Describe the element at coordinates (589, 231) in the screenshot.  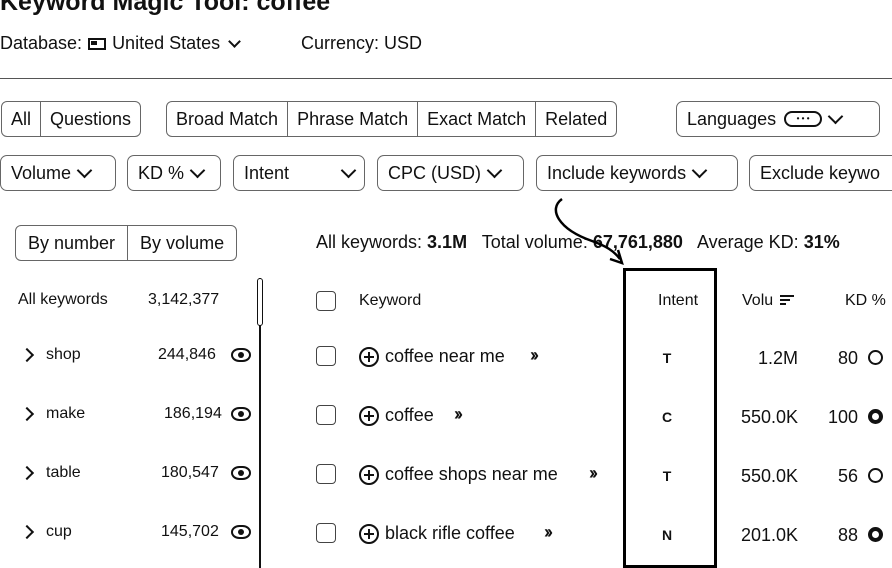
I see `annotation-arrow-icon` at that location.